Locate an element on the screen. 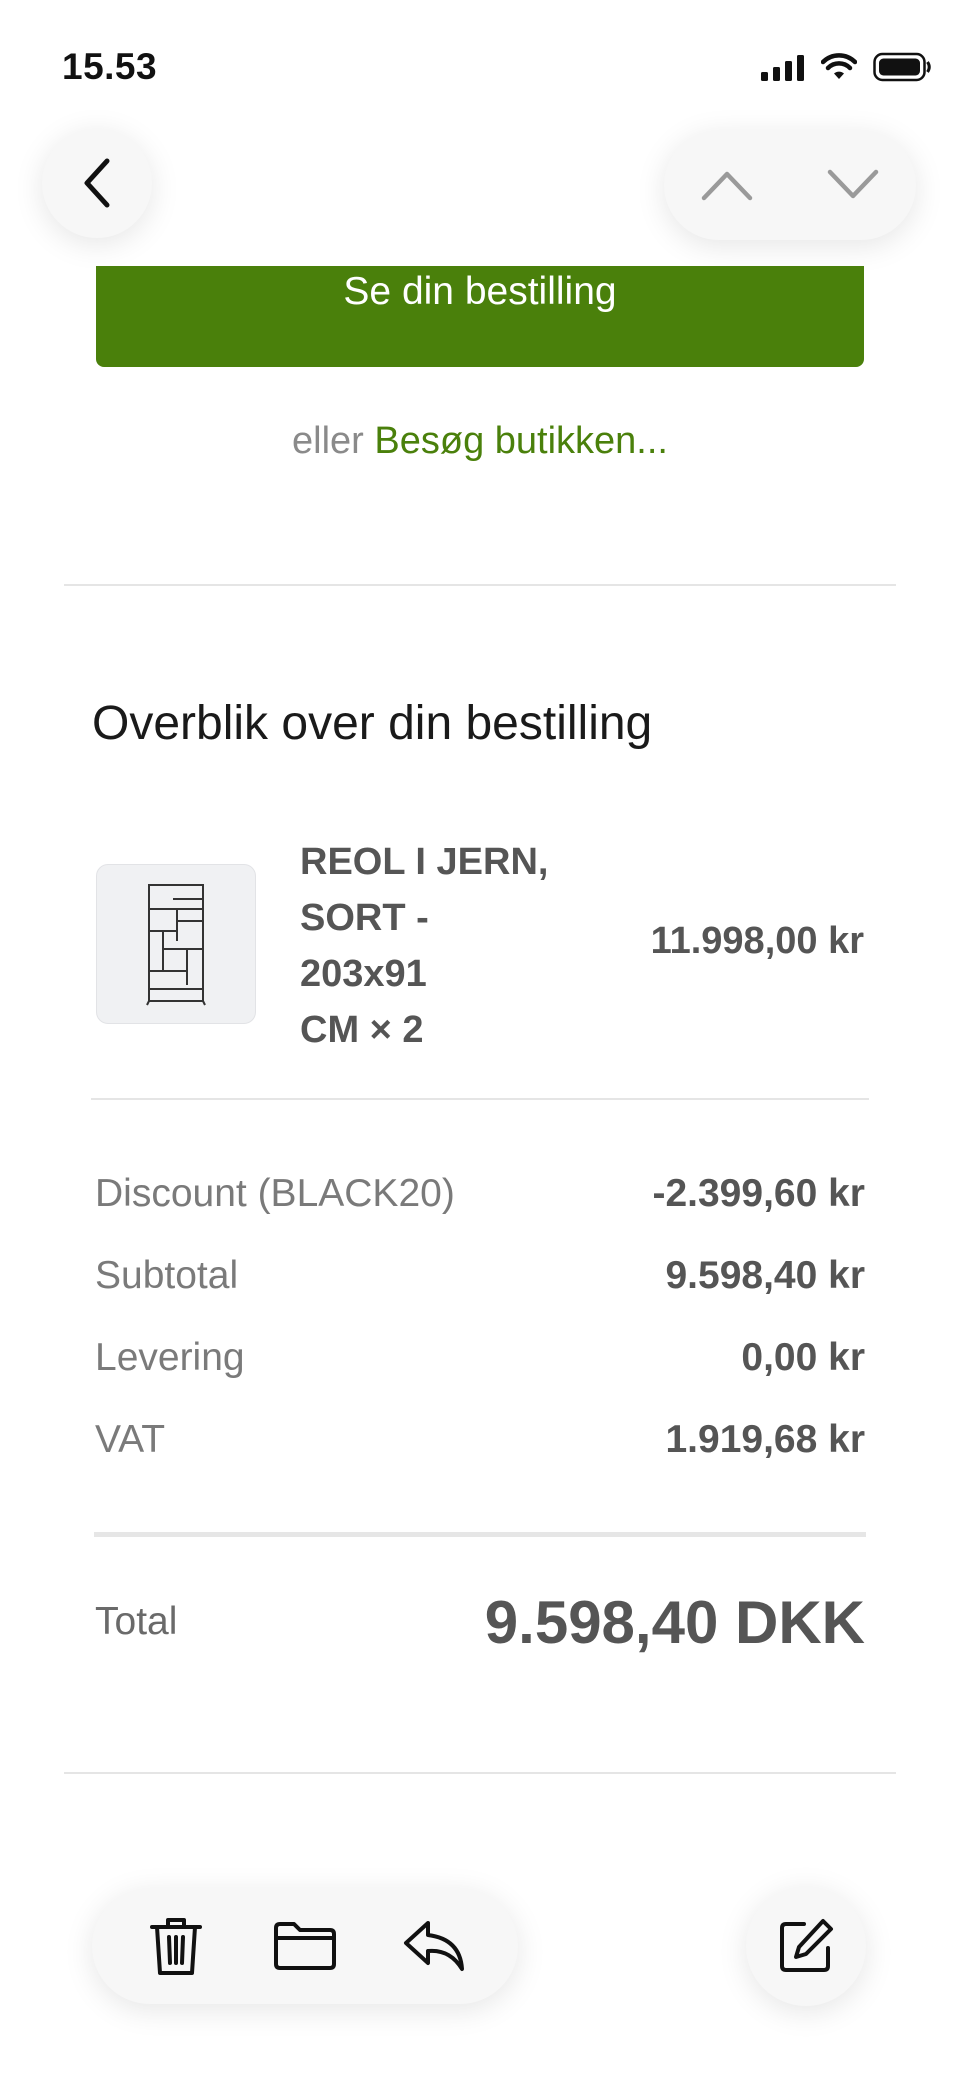 The width and height of the screenshot is (960, 2079). move-to-folder-button is located at coordinates (305, 1946).